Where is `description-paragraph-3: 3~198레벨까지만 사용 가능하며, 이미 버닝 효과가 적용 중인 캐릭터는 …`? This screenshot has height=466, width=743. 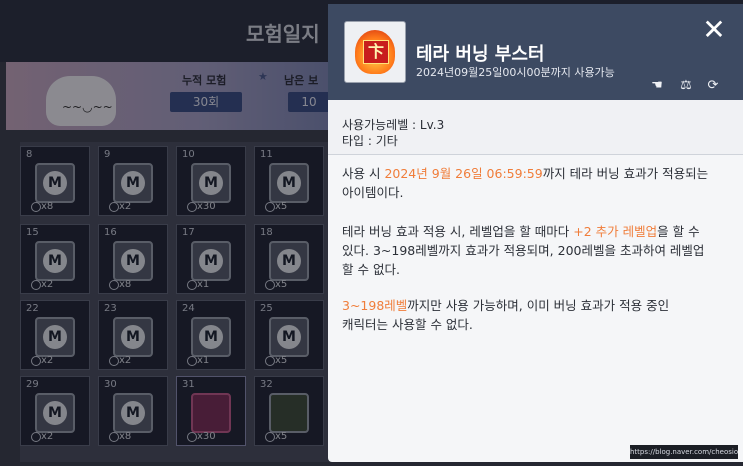
description-paragraph-3: 3~198레벨까지만 사용 가능하며, 이미 버닝 효과가 적용 중인 캐릭터는 … is located at coordinates (506, 315).